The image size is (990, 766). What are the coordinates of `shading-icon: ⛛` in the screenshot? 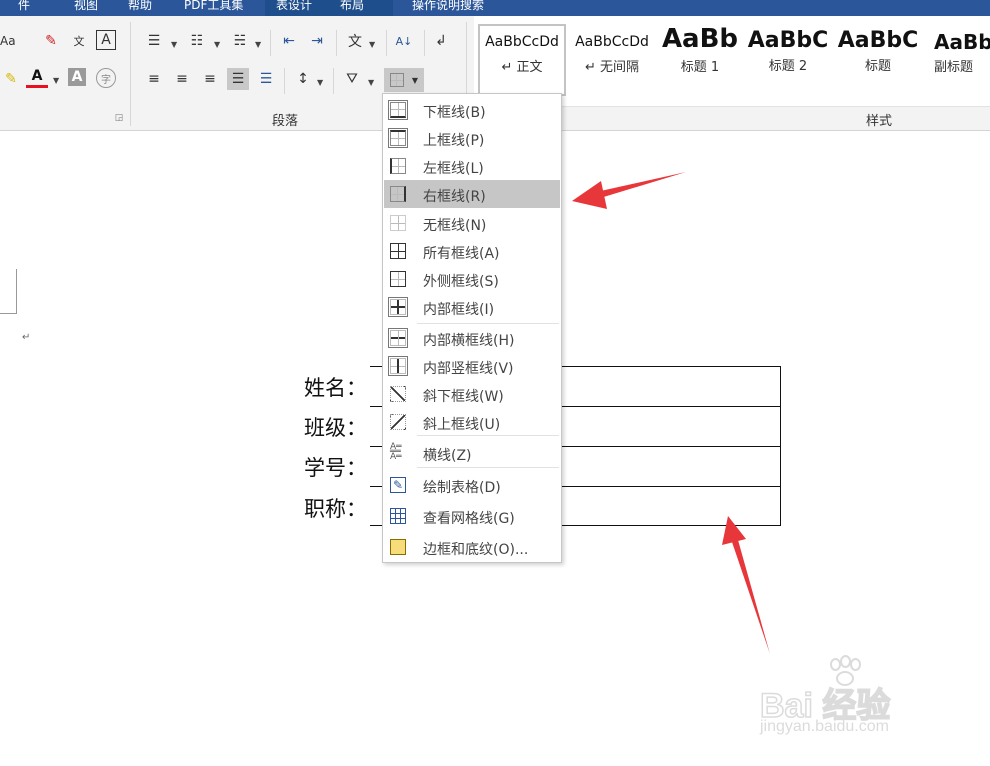 It's located at (352, 79).